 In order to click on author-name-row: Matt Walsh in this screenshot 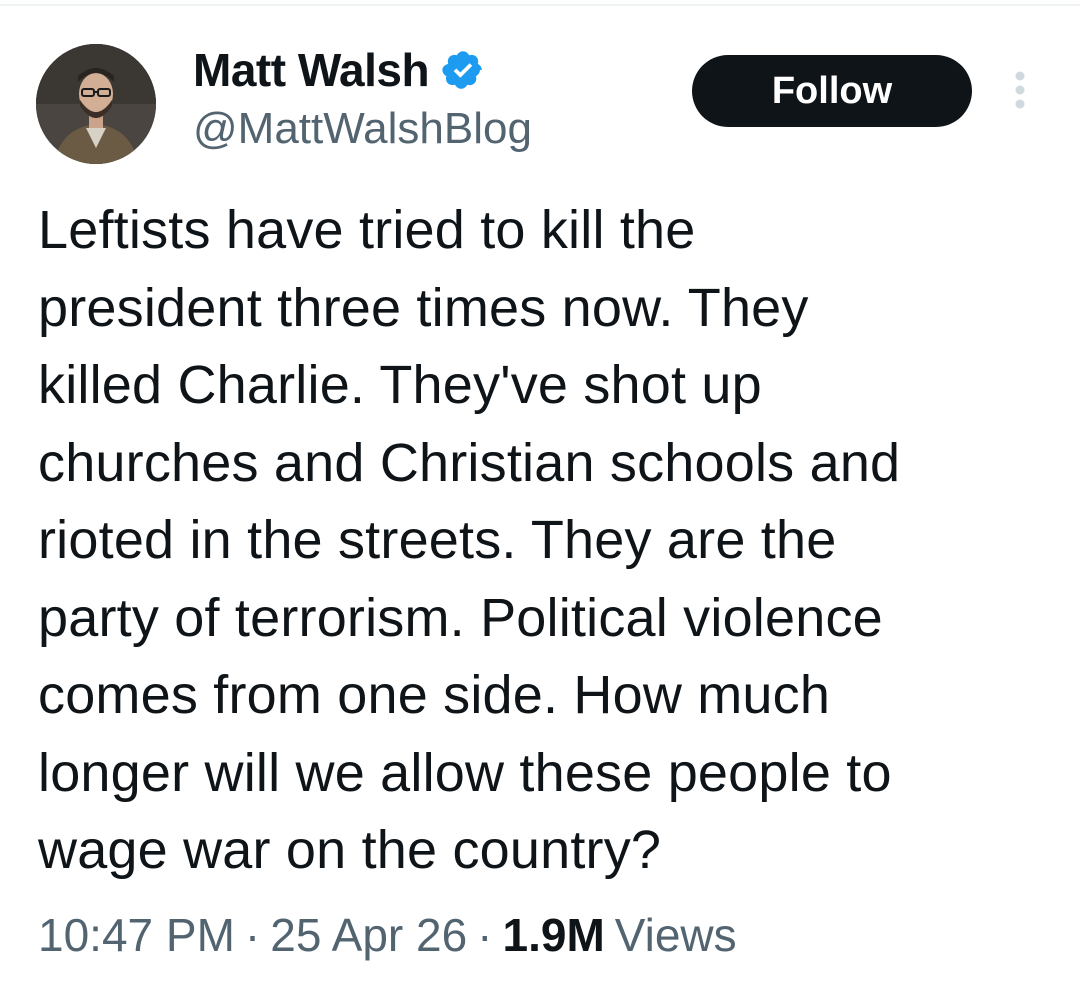, I will do `click(339, 70)`.